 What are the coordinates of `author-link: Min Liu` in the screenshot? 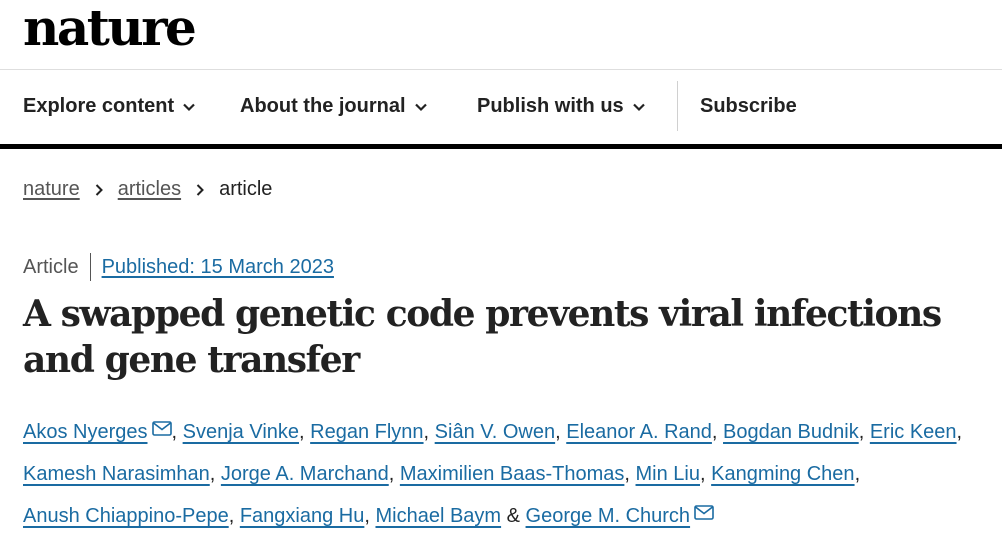 It's located at (668, 474).